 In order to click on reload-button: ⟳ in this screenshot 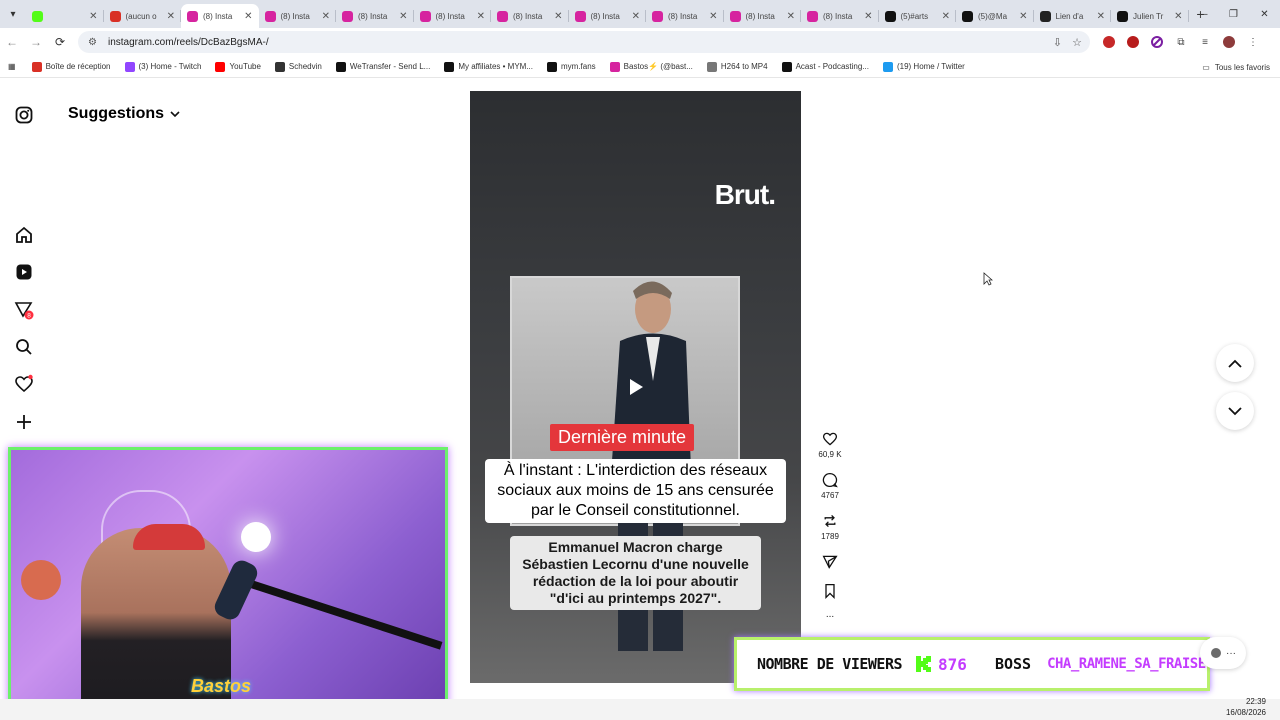, I will do `click(60, 42)`.